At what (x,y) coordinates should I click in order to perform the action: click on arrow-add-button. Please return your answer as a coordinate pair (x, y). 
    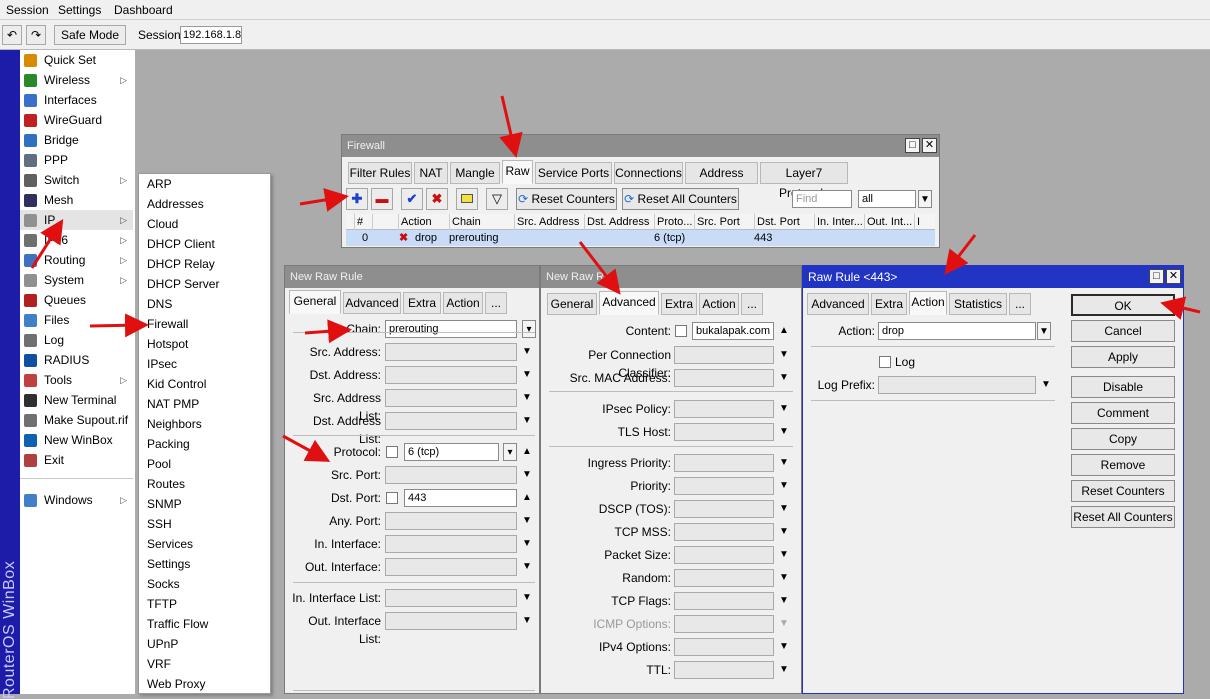
    Looking at the image, I should click on (324, 200).